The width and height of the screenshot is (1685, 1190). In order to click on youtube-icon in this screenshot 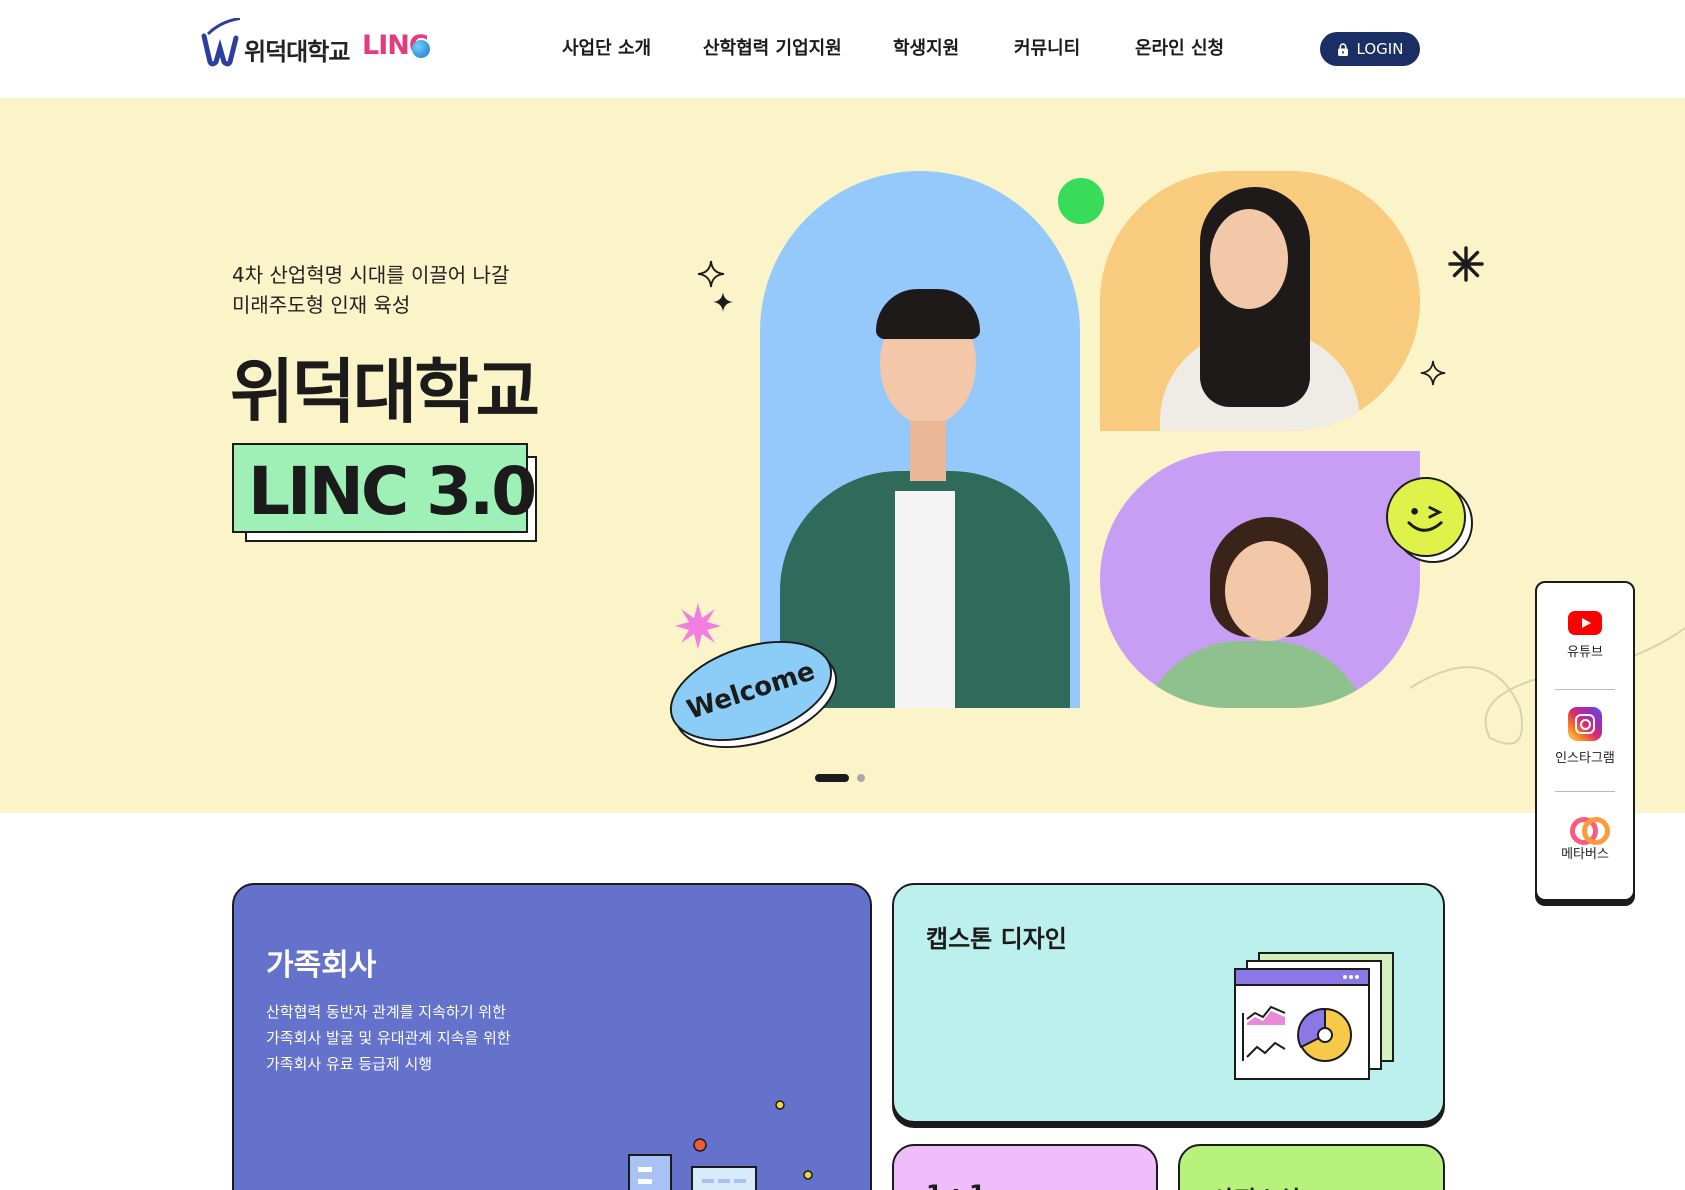, I will do `click(1585, 623)`.